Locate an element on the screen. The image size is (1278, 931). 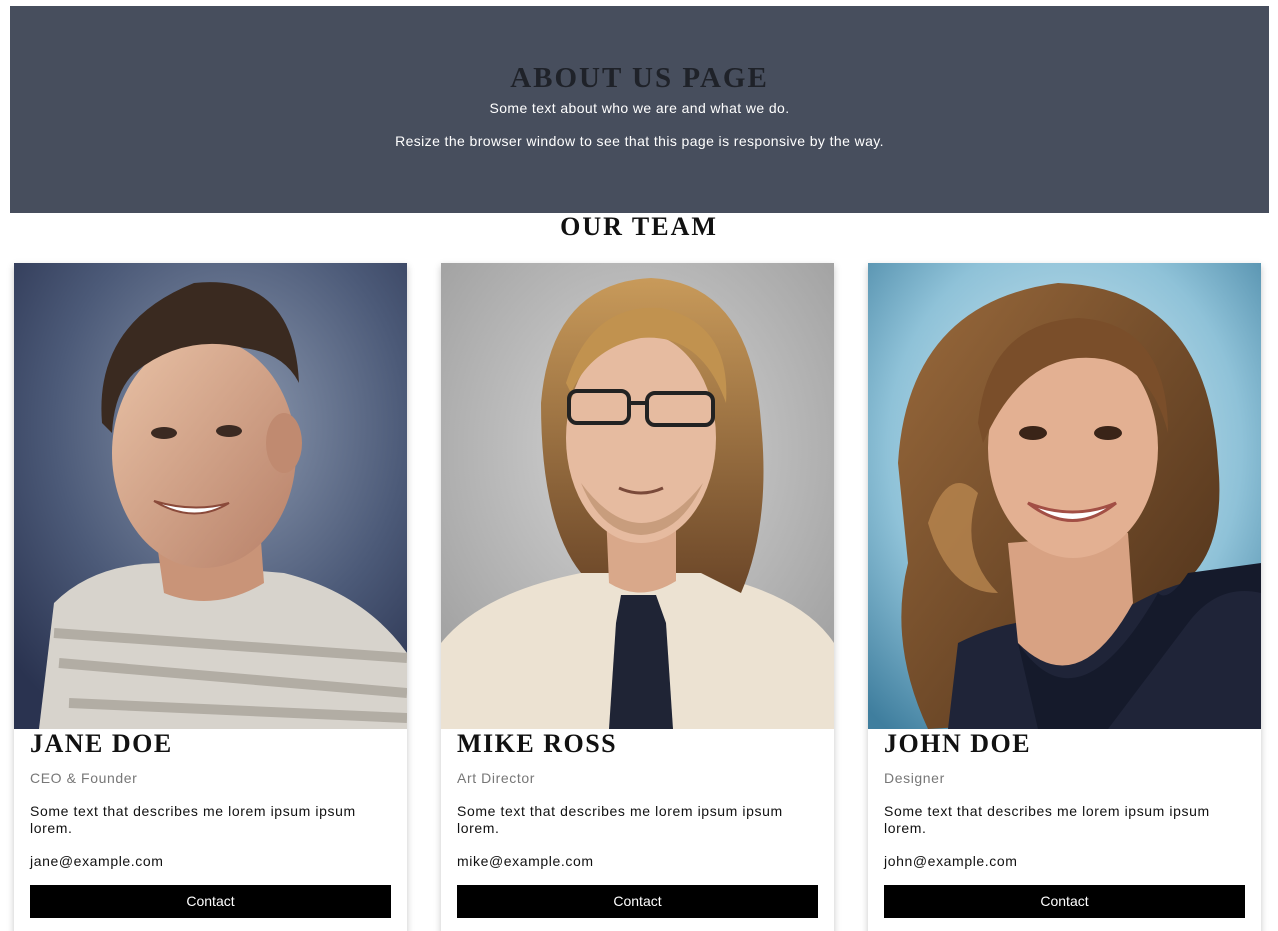
contact-button-jane: Contact is located at coordinates (210, 901).